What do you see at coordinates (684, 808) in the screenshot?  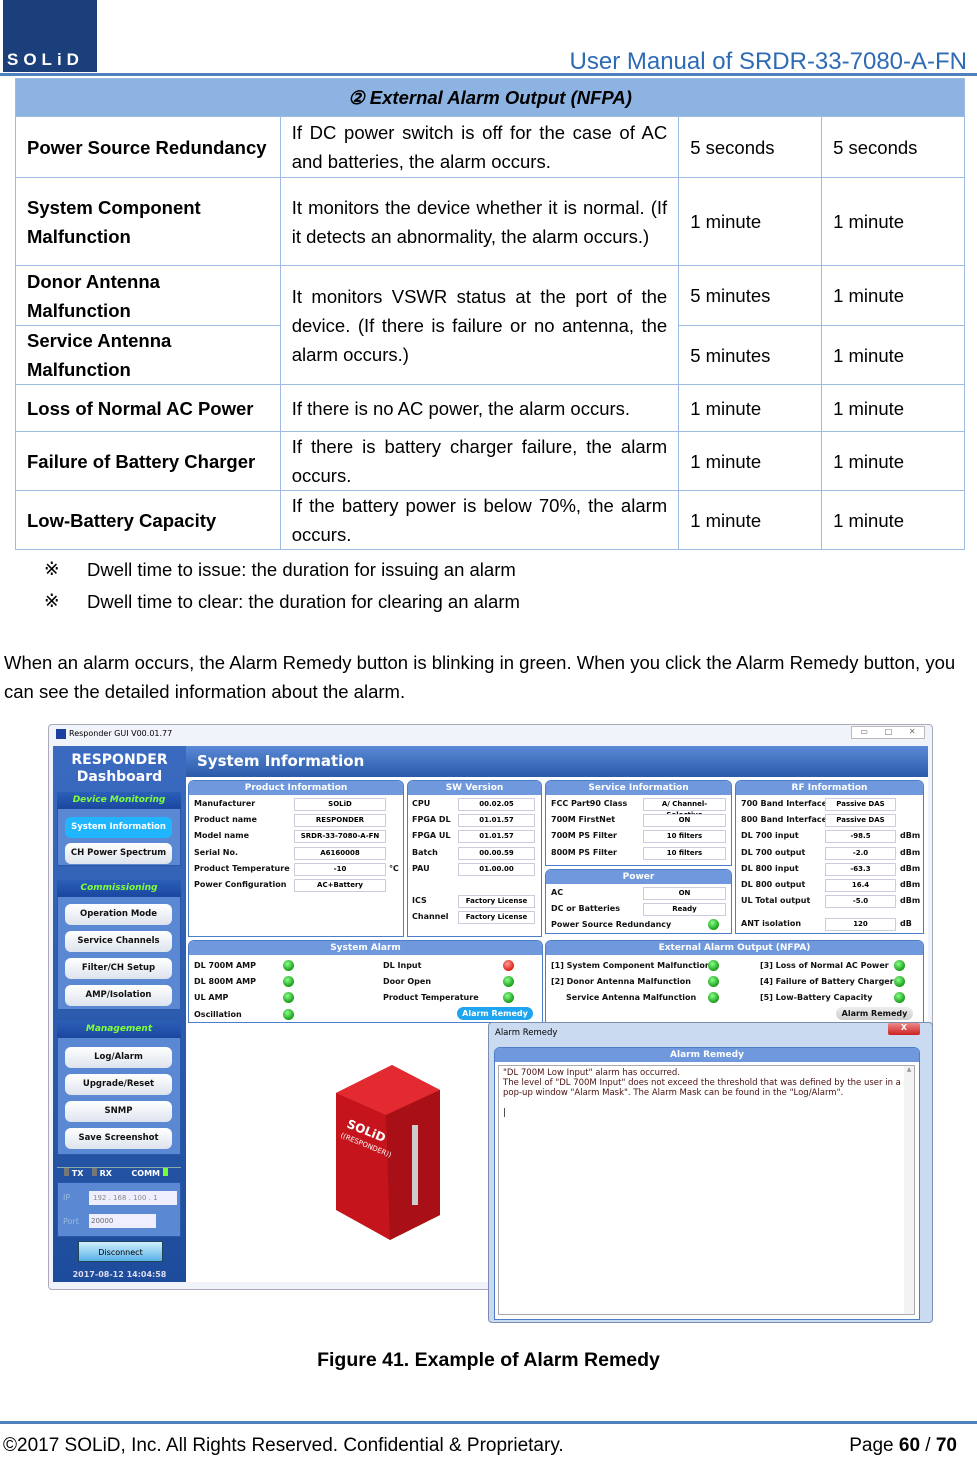 I see `field-value: A/ Channel-Selective` at bounding box center [684, 808].